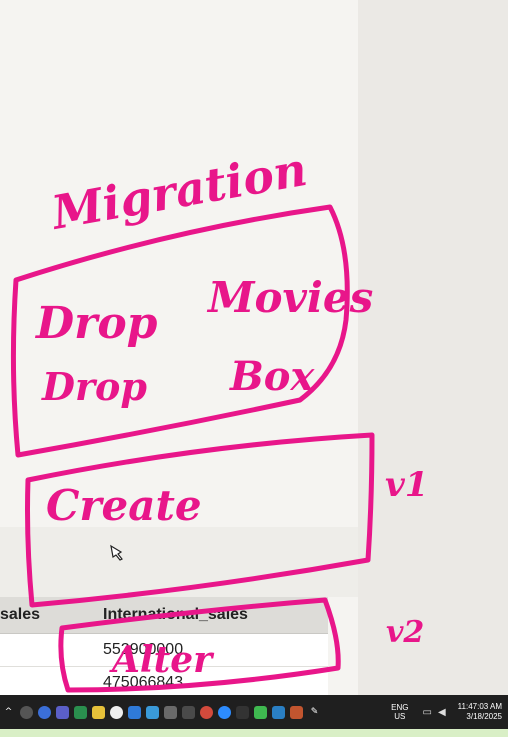  Describe the element at coordinates (170, 712) in the screenshot. I see `code-icon` at that location.